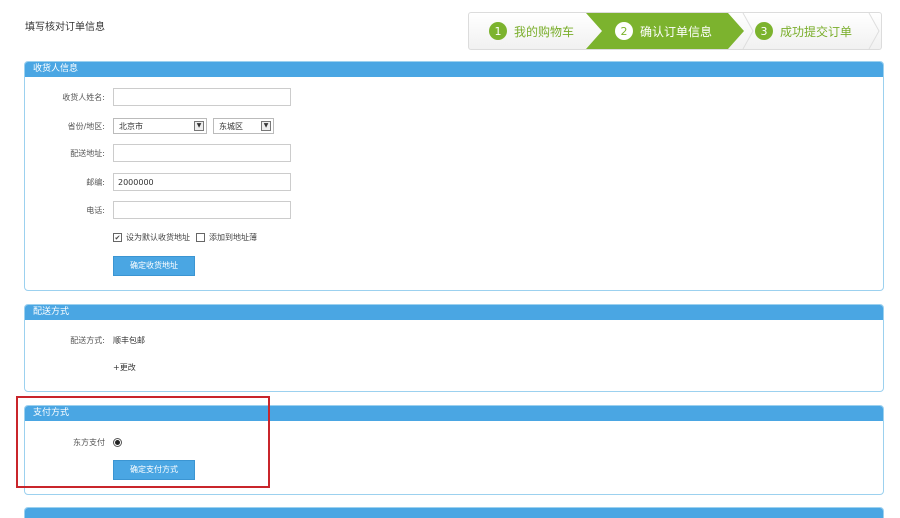  I want to click on step-confirm-order: 2 确认订单信息, so click(663, 31).